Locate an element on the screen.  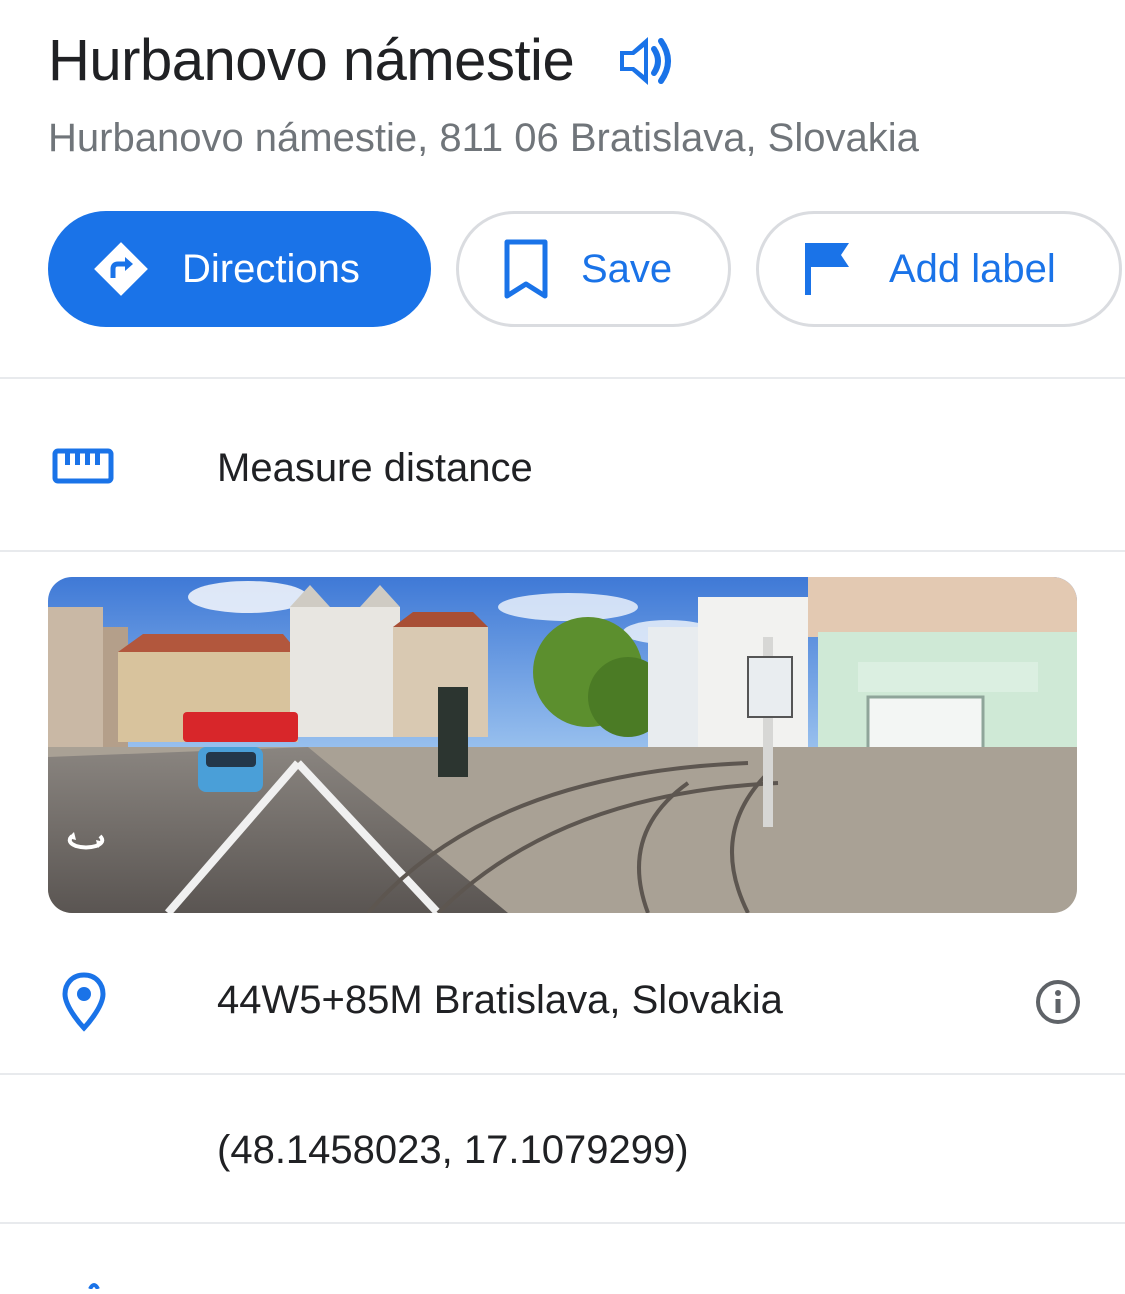
coordinates-row: (48.1458023, 17.1079299) is located at coordinates (562, 1150).